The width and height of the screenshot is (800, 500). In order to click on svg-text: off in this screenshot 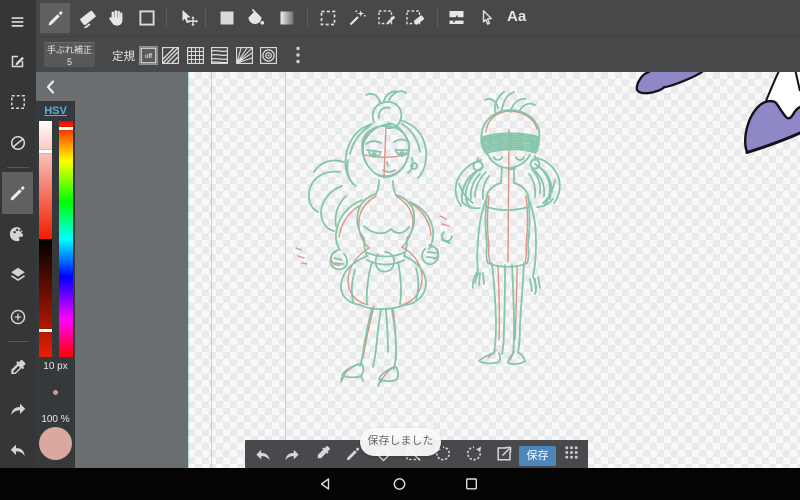, I will do `click(148, 56)`.